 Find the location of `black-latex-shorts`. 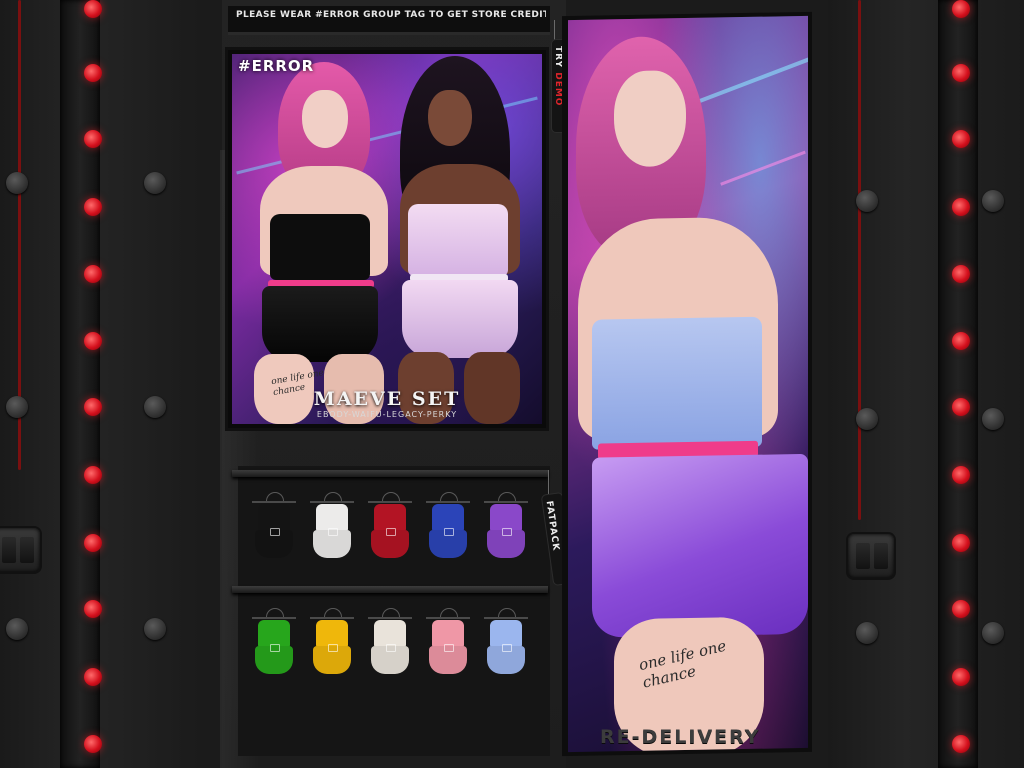

black-latex-shorts is located at coordinates (320, 324).